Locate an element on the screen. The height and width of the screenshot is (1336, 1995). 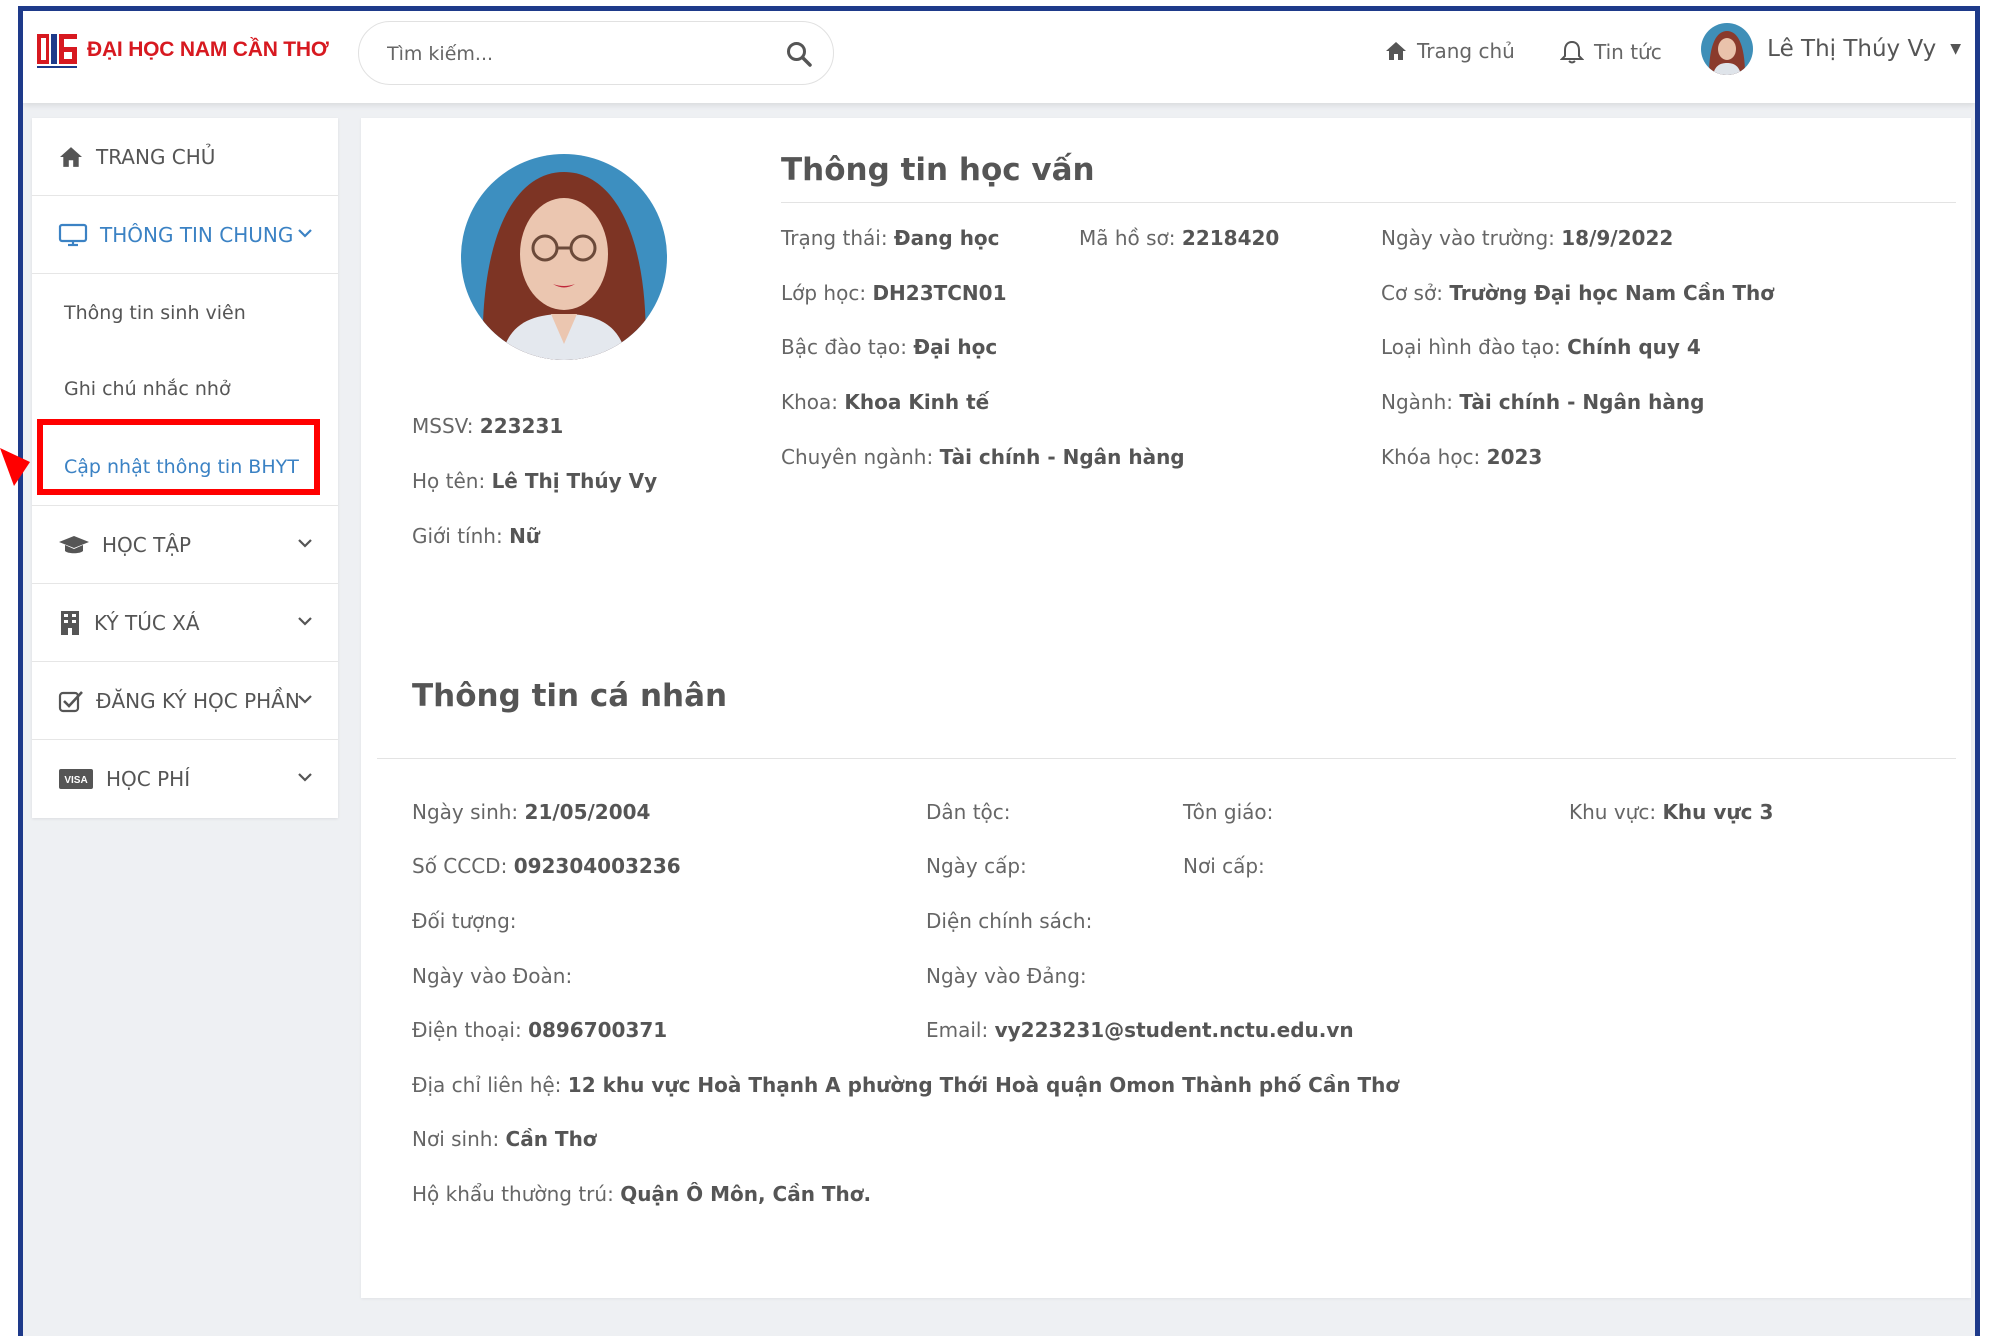
search-box is located at coordinates (596, 53).